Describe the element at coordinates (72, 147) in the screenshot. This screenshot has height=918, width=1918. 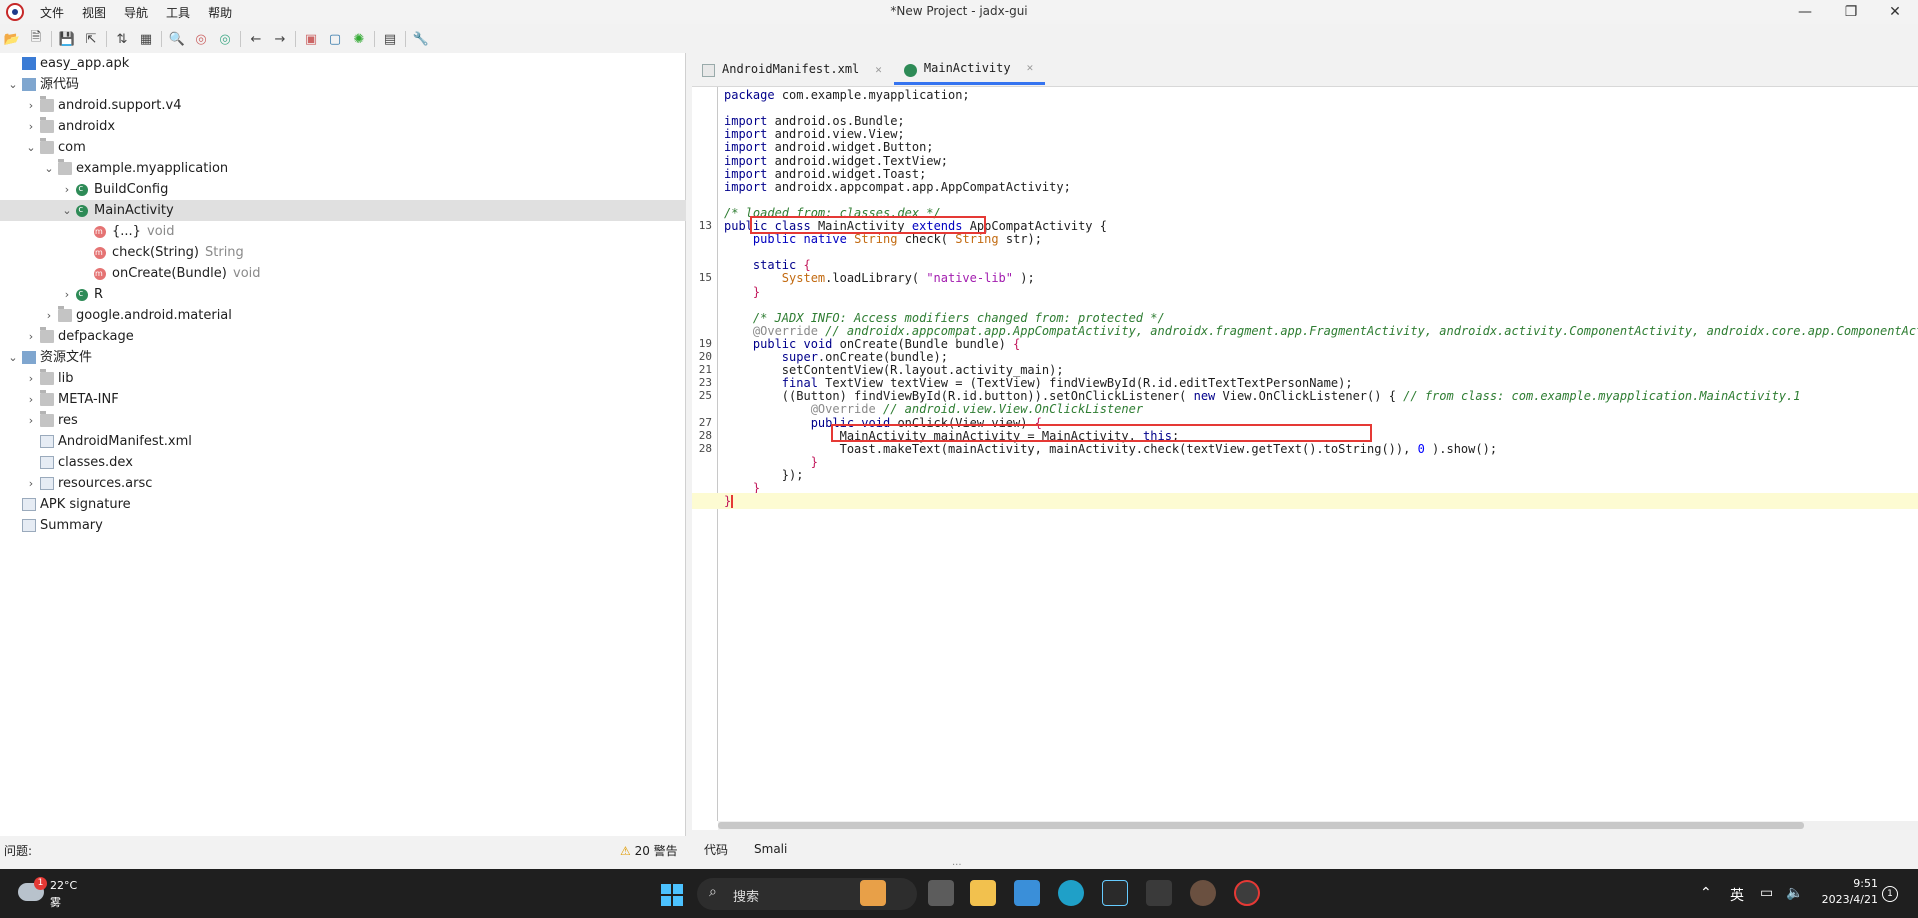
I see `tree-item-label: com` at that location.